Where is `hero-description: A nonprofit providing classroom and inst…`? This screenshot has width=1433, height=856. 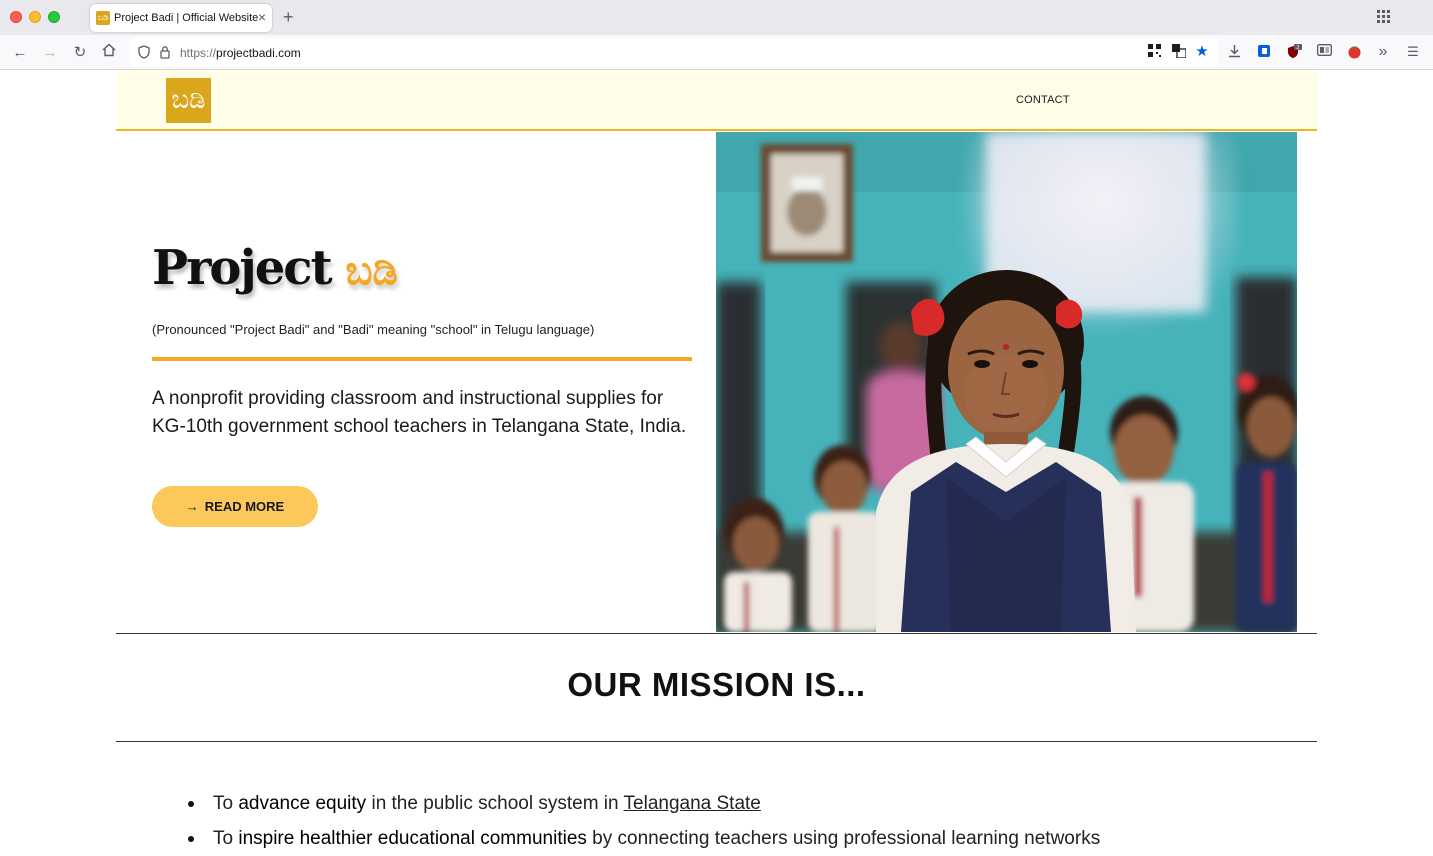
hero-description: A nonprofit providing classroom and inst… is located at coordinates (419, 412).